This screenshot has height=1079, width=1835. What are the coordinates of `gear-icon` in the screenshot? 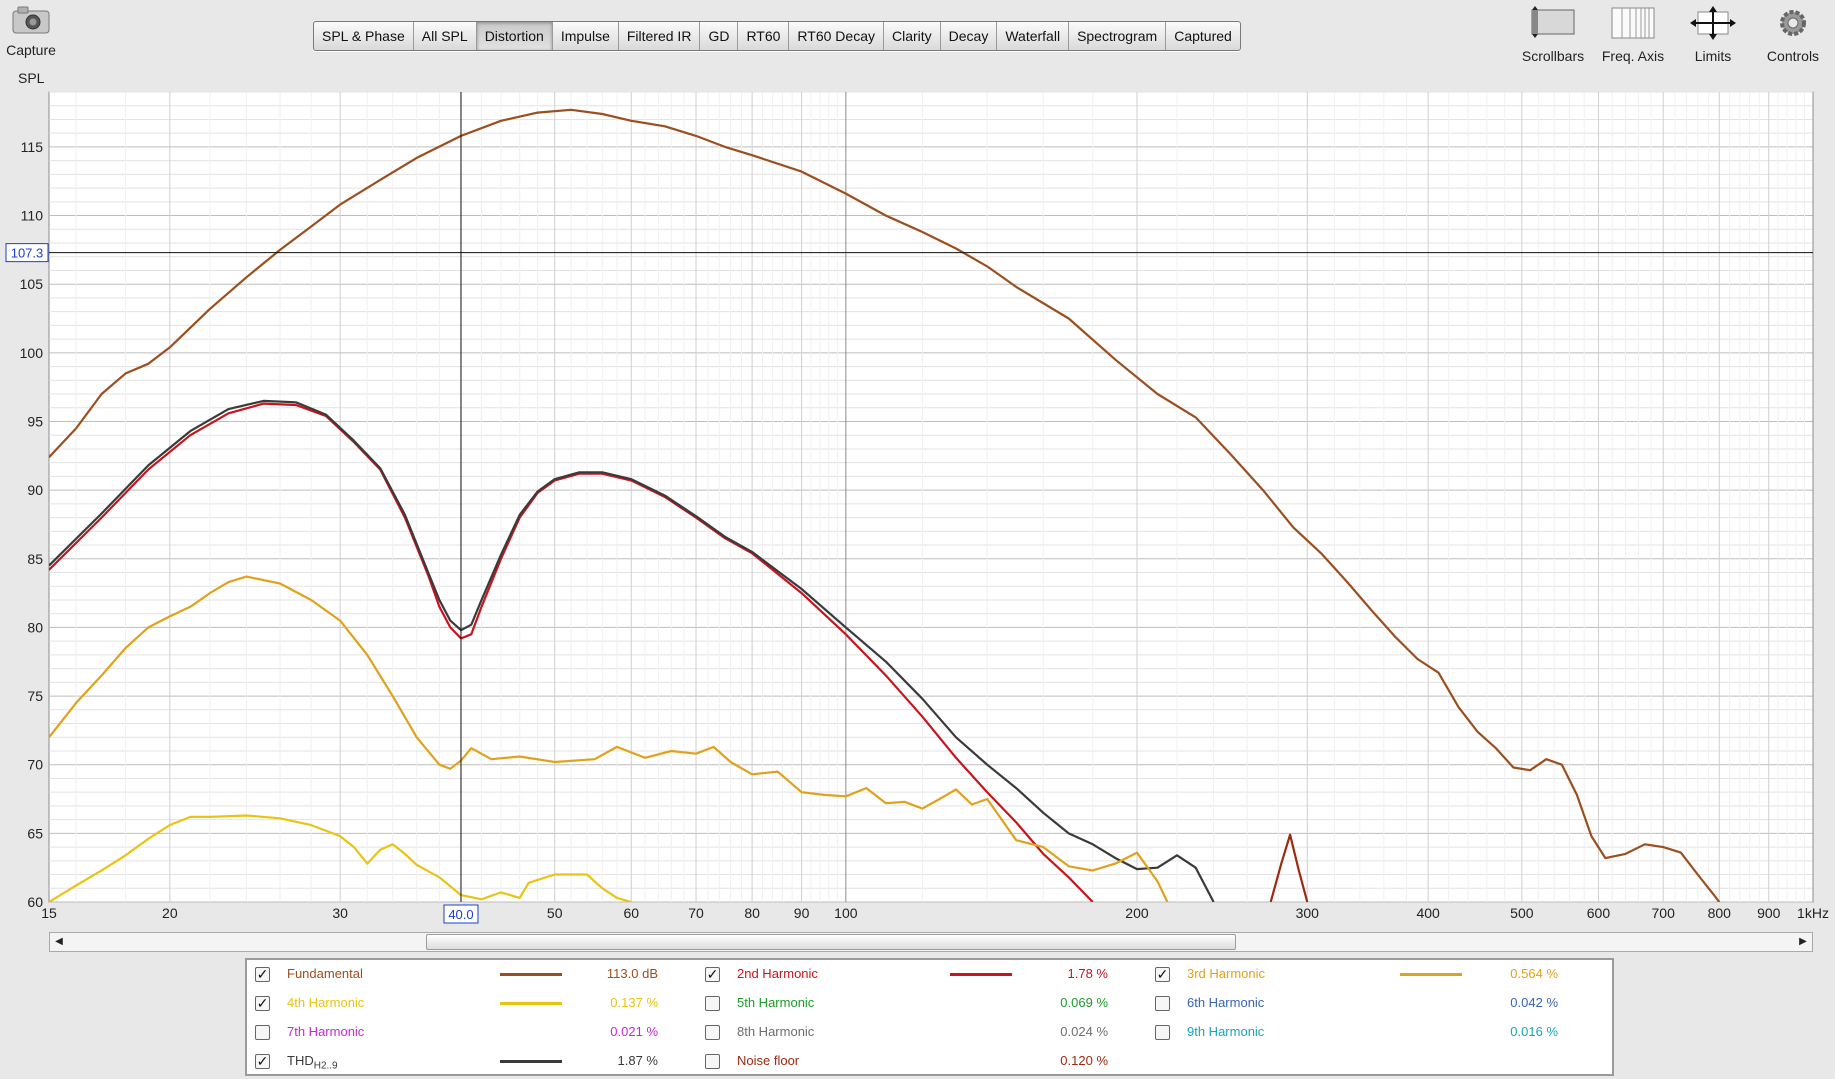 It's located at (1793, 23).